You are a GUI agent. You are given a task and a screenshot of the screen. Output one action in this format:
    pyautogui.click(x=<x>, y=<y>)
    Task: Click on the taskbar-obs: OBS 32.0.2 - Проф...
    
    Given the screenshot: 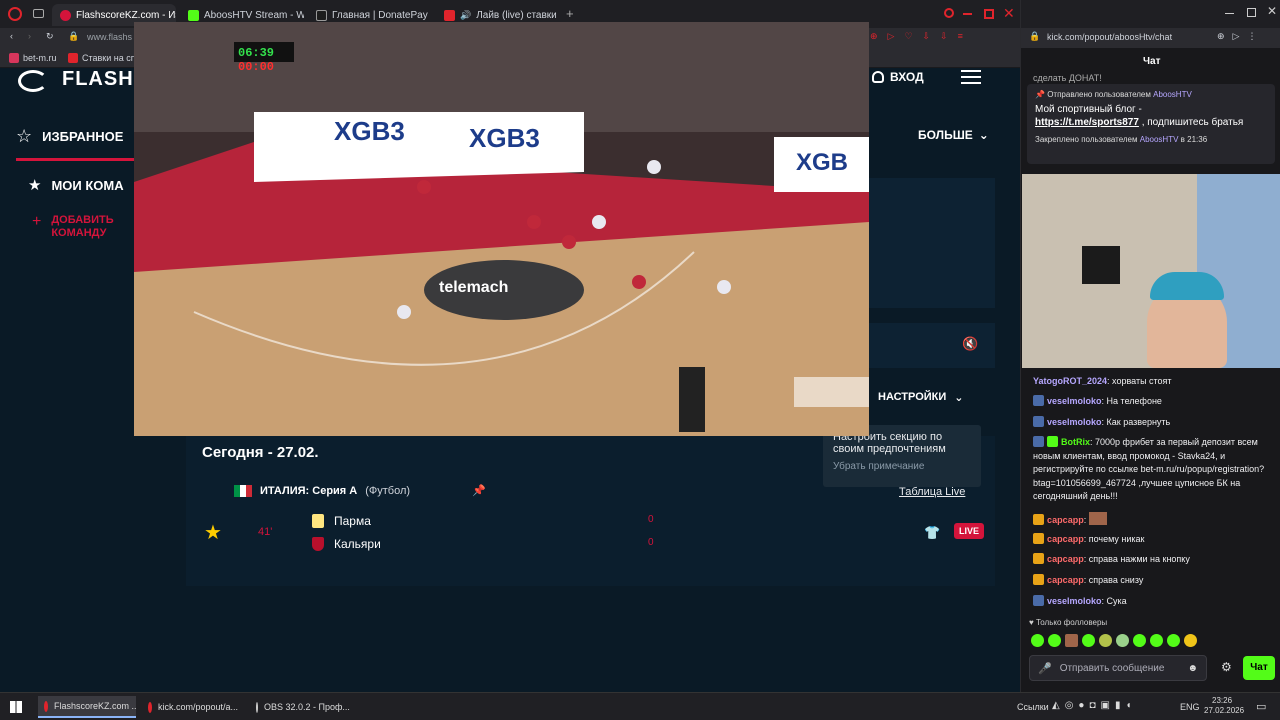 What is the action you would take?
    pyautogui.click(x=300, y=707)
    